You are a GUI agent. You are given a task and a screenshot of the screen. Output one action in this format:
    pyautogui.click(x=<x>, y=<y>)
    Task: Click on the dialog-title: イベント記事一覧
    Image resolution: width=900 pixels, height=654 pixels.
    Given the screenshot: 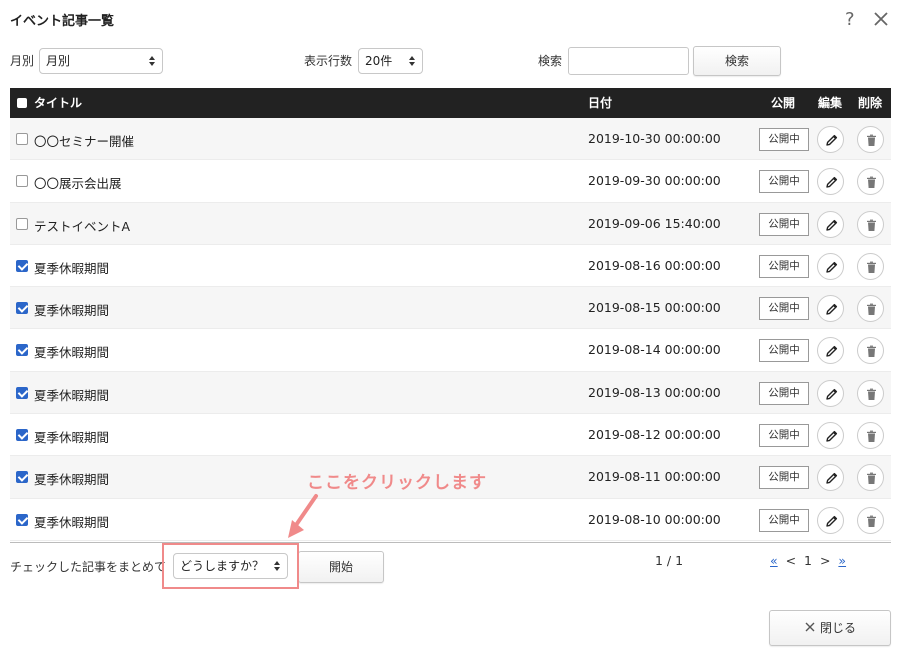 What is the action you would take?
    pyautogui.click(x=62, y=21)
    